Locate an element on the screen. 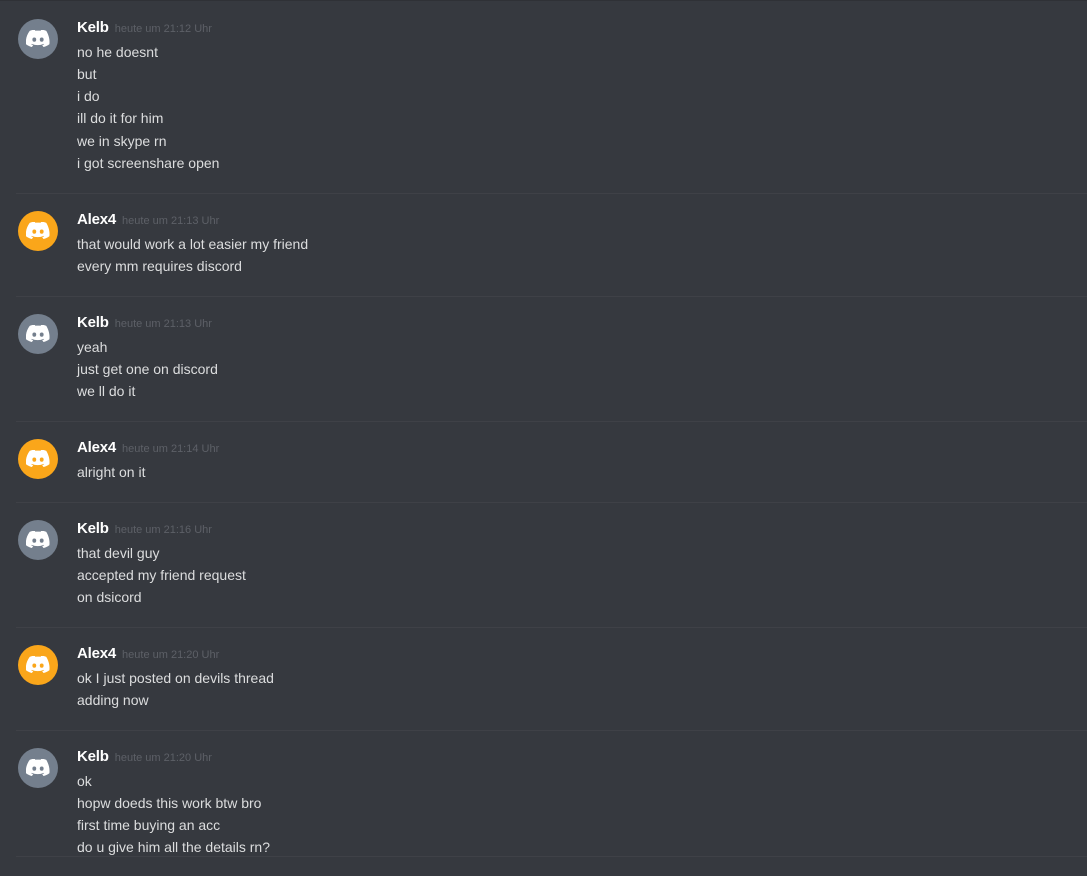  message-header: Kelb heute um 21:16 Uhr is located at coordinates (144, 530).